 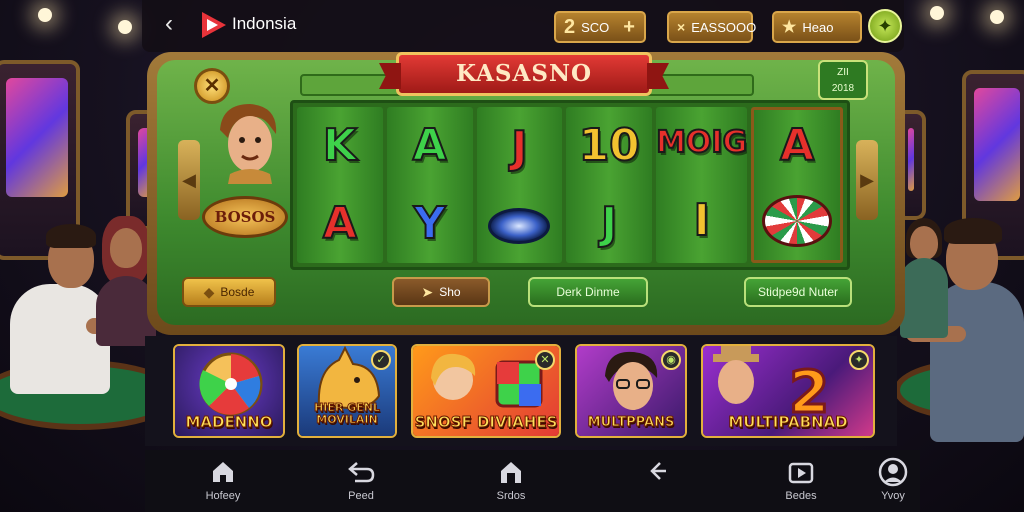 I want to click on reel-symbol: 10, so click(x=609, y=145).